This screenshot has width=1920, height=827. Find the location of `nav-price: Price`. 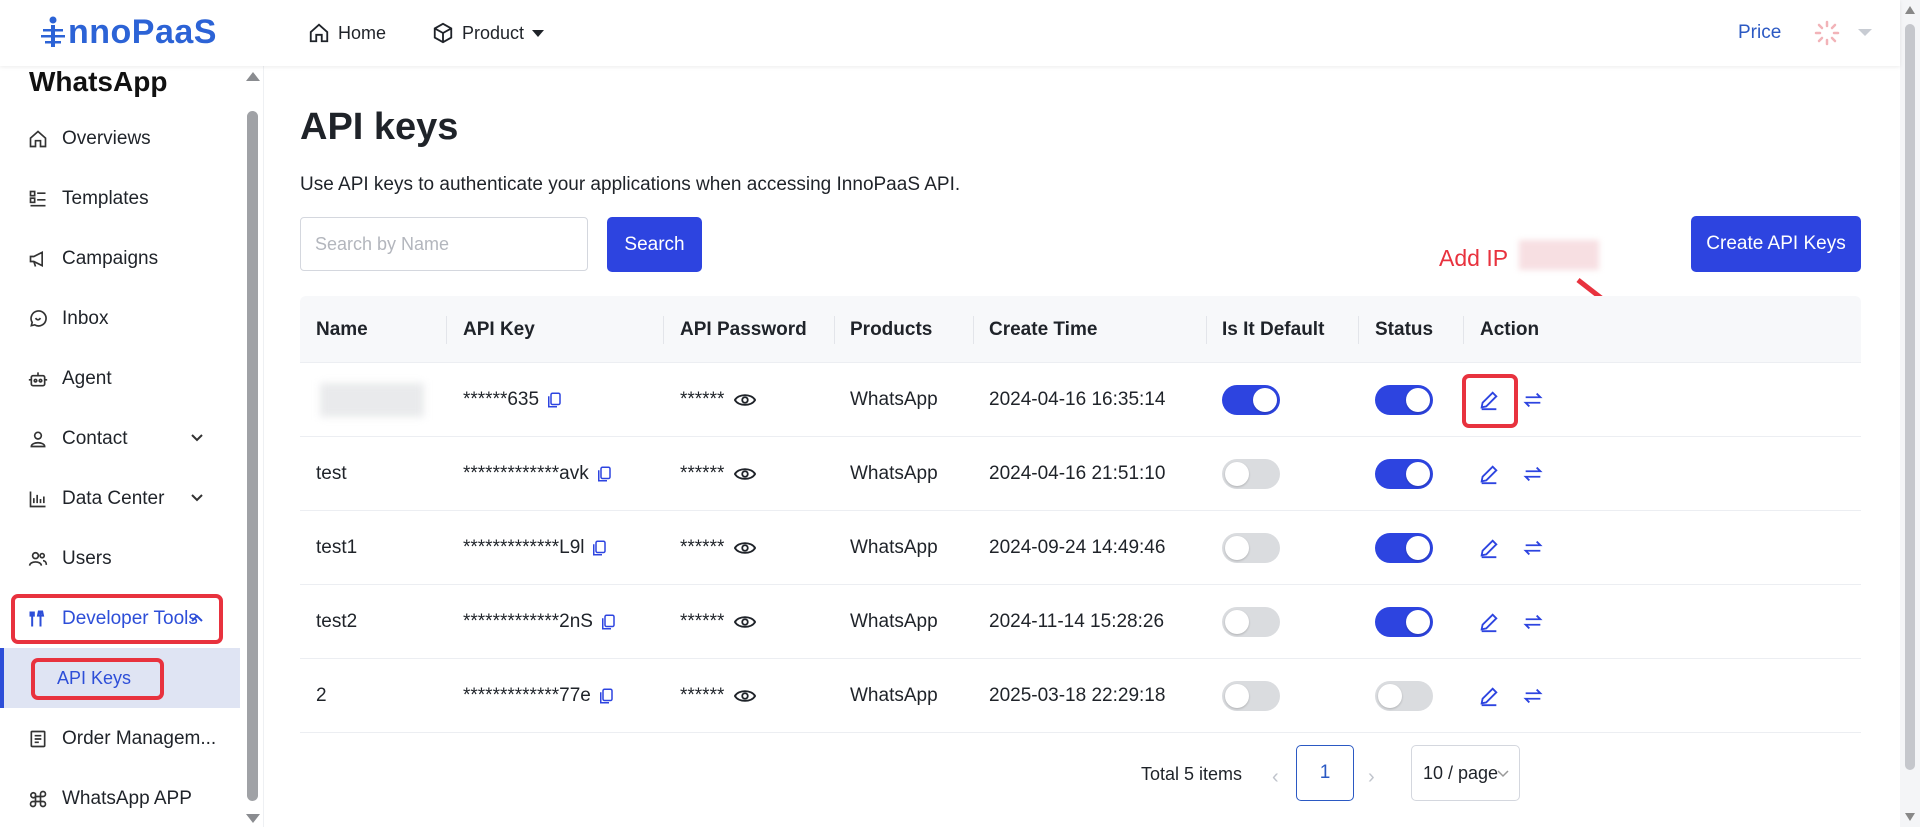

nav-price: Price is located at coordinates (1759, 33).